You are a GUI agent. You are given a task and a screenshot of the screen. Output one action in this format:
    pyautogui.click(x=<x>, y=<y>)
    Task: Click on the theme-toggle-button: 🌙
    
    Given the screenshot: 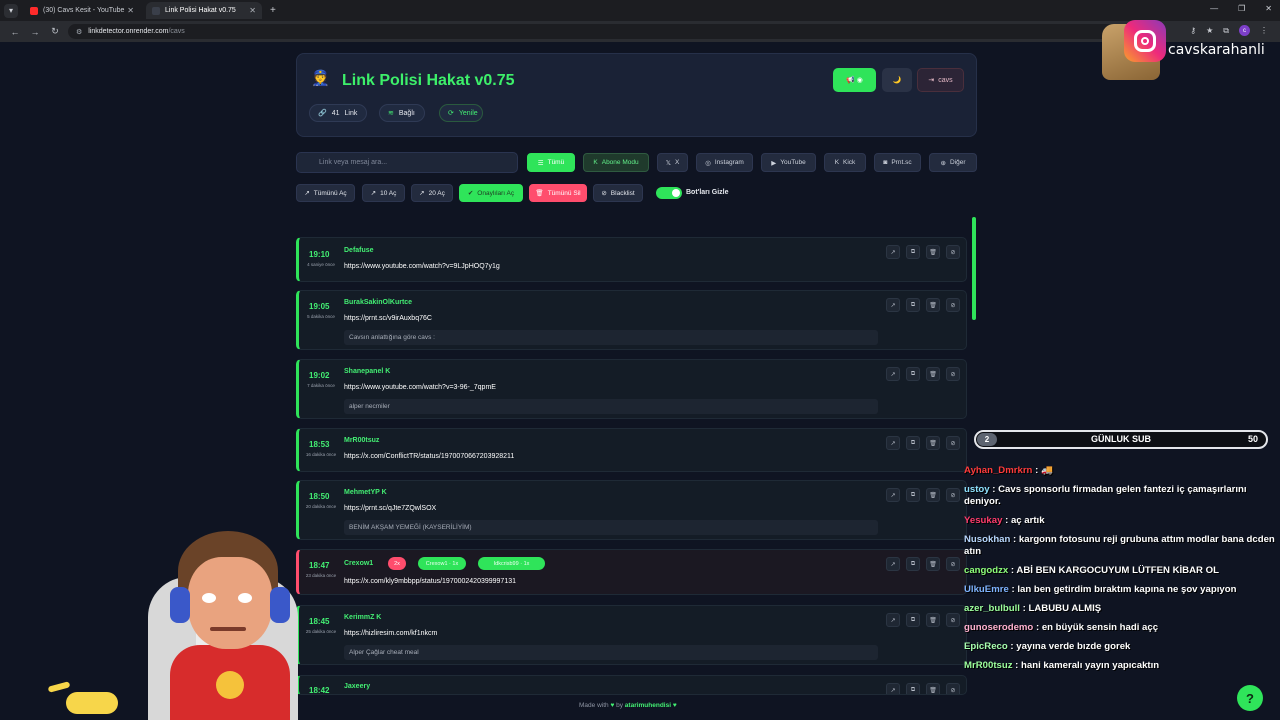 What is the action you would take?
    pyautogui.click(x=897, y=80)
    